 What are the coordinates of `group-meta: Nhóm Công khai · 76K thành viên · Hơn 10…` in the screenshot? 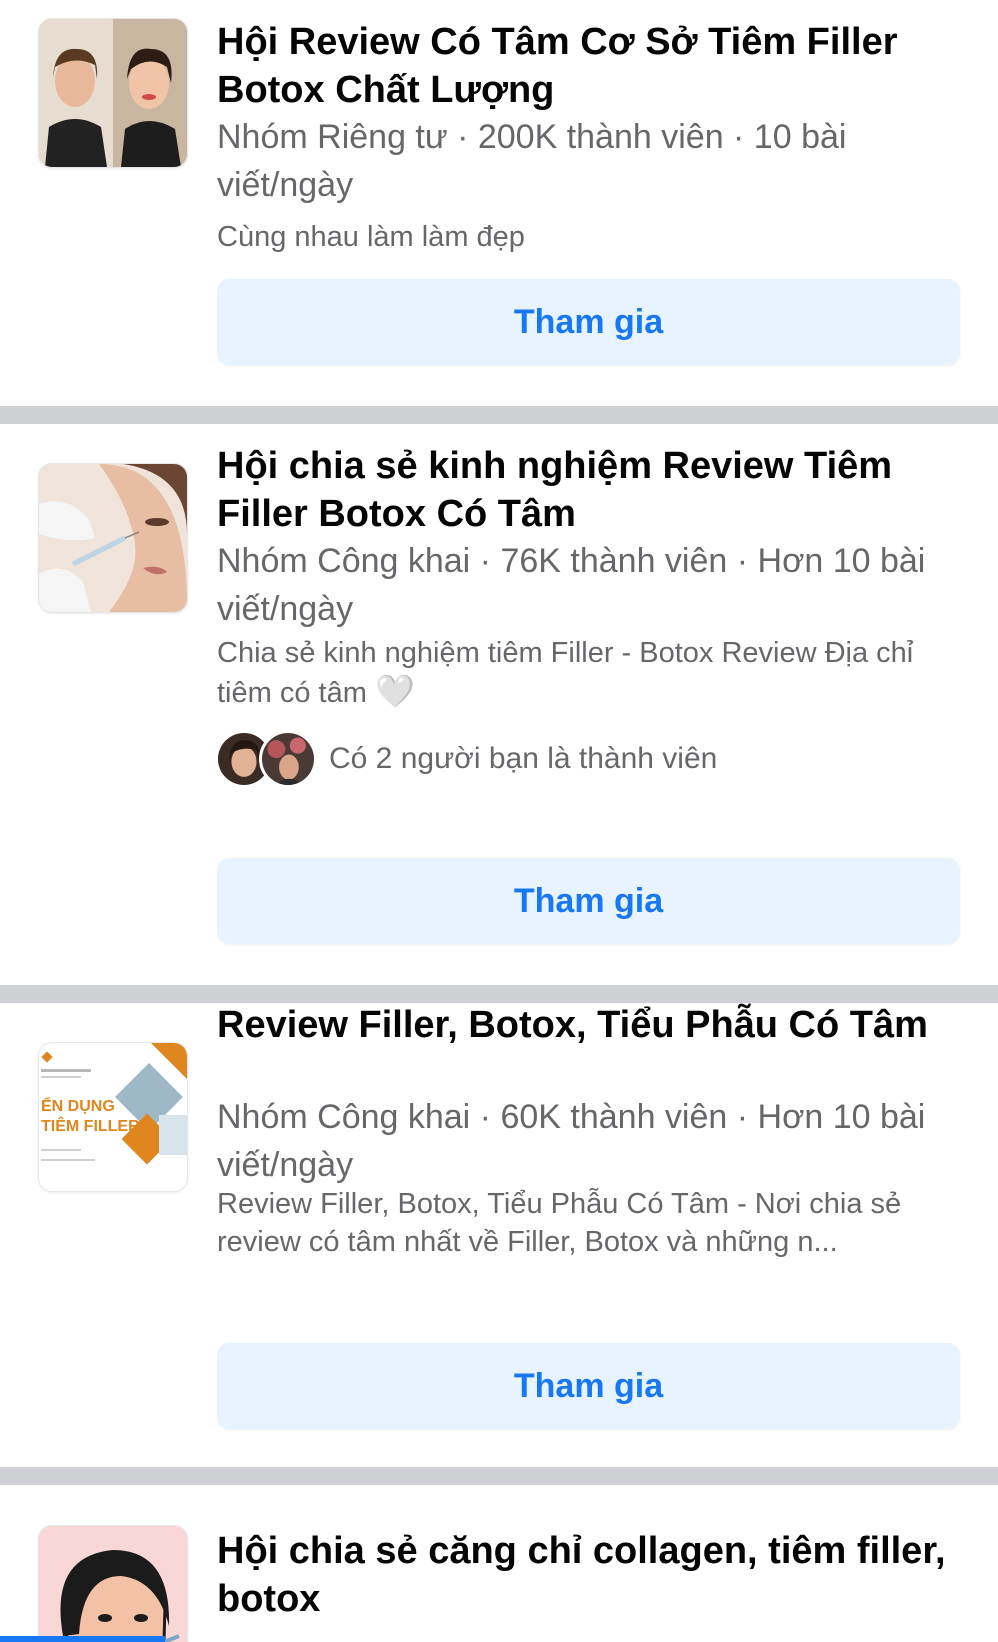 It's located at (571, 585).